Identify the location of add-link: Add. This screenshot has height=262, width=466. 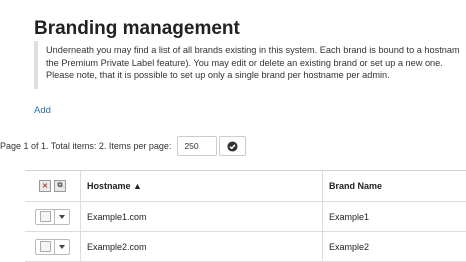
(42, 110).